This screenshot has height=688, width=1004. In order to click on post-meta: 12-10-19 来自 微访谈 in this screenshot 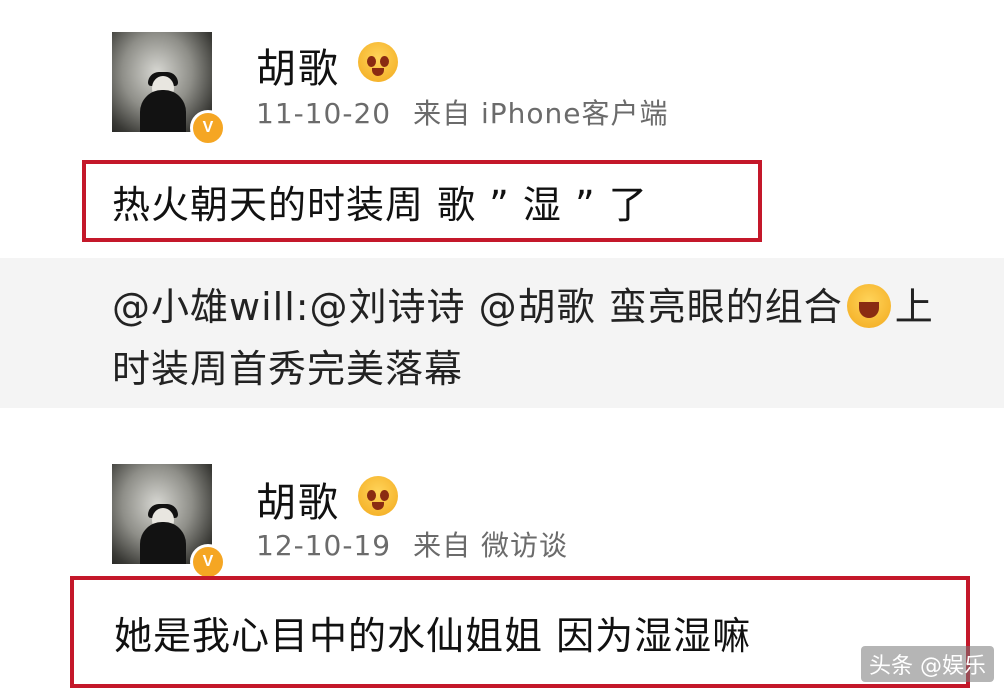, I will do `click(412, 544)`.